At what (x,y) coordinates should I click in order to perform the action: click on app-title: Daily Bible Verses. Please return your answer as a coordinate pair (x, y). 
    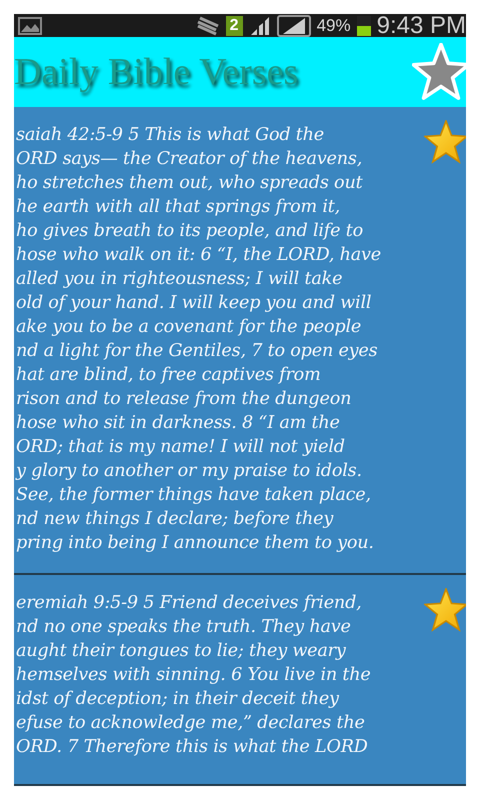
    Looking at the image, I should click on (157, 72).